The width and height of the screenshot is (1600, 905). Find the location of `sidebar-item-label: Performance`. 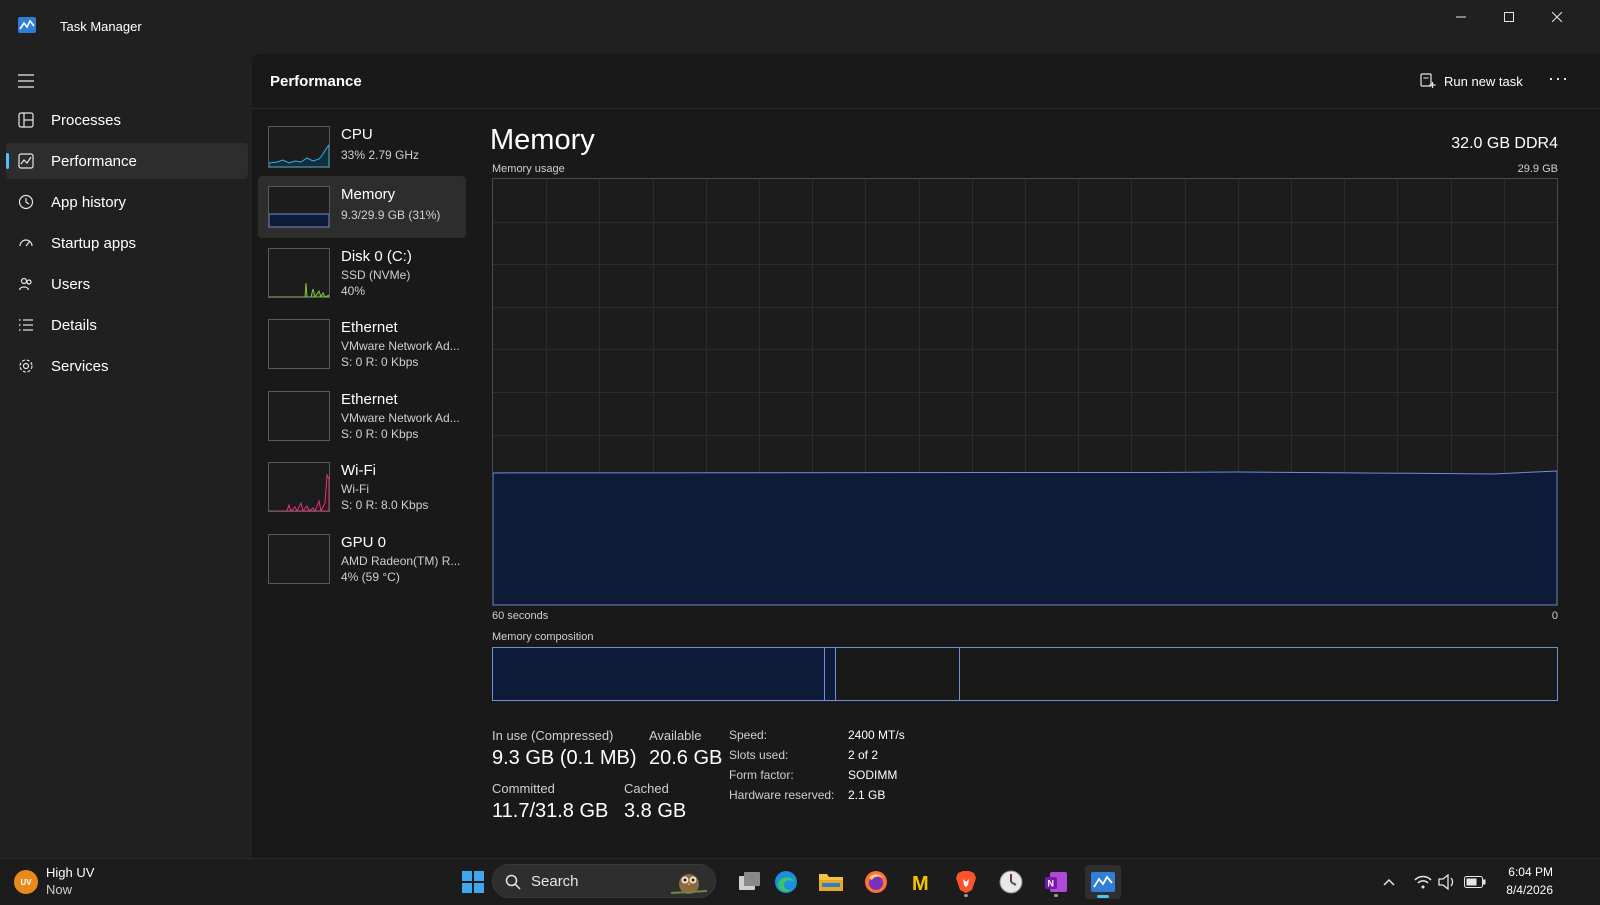

sidebar-item-label: Performance is located at coordinates (94, 161).